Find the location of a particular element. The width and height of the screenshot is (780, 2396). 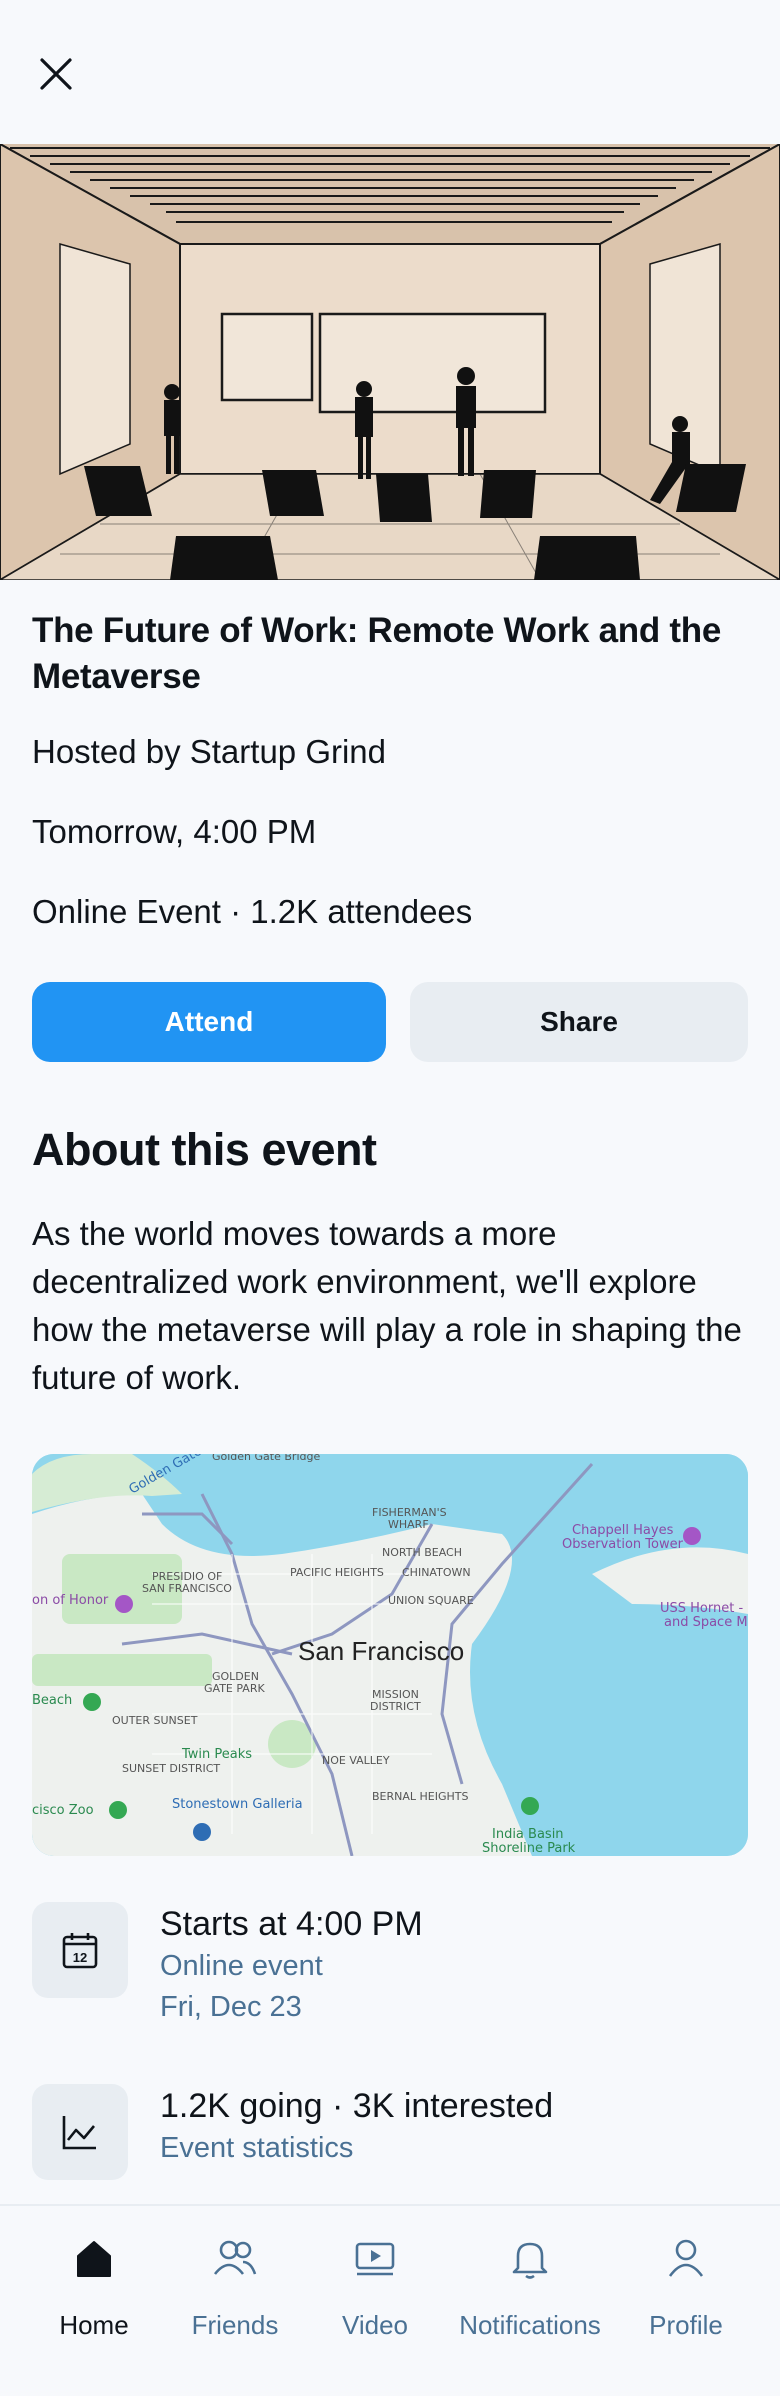

svg-text: India Basin is located at coordinates (528, 1834).